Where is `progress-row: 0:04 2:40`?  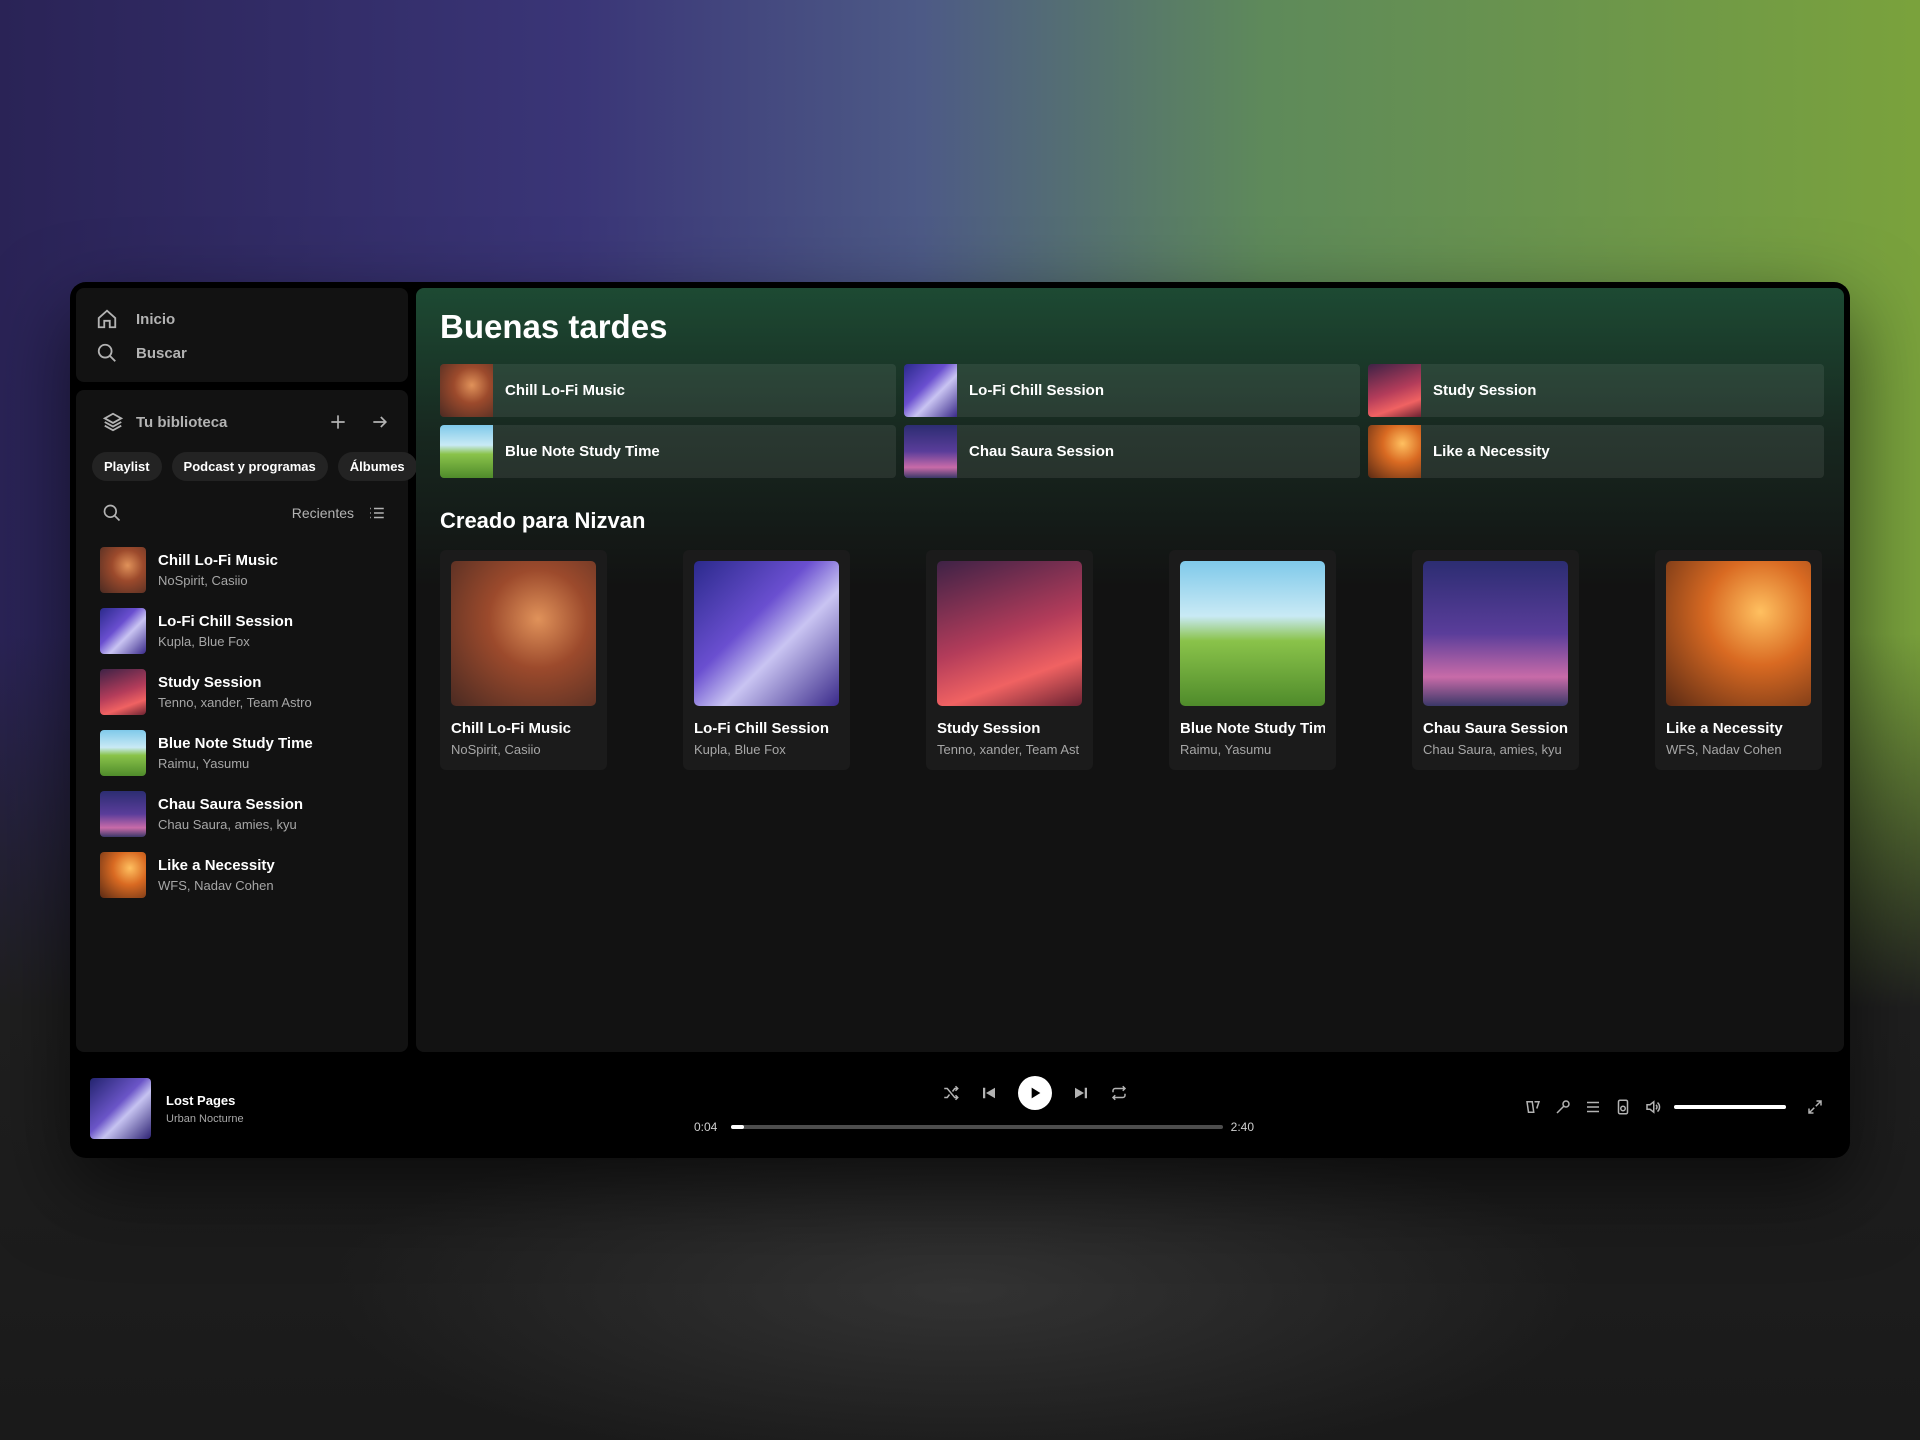 progress-row: 0:04 2:40 is located at coordinates (974, 1127).